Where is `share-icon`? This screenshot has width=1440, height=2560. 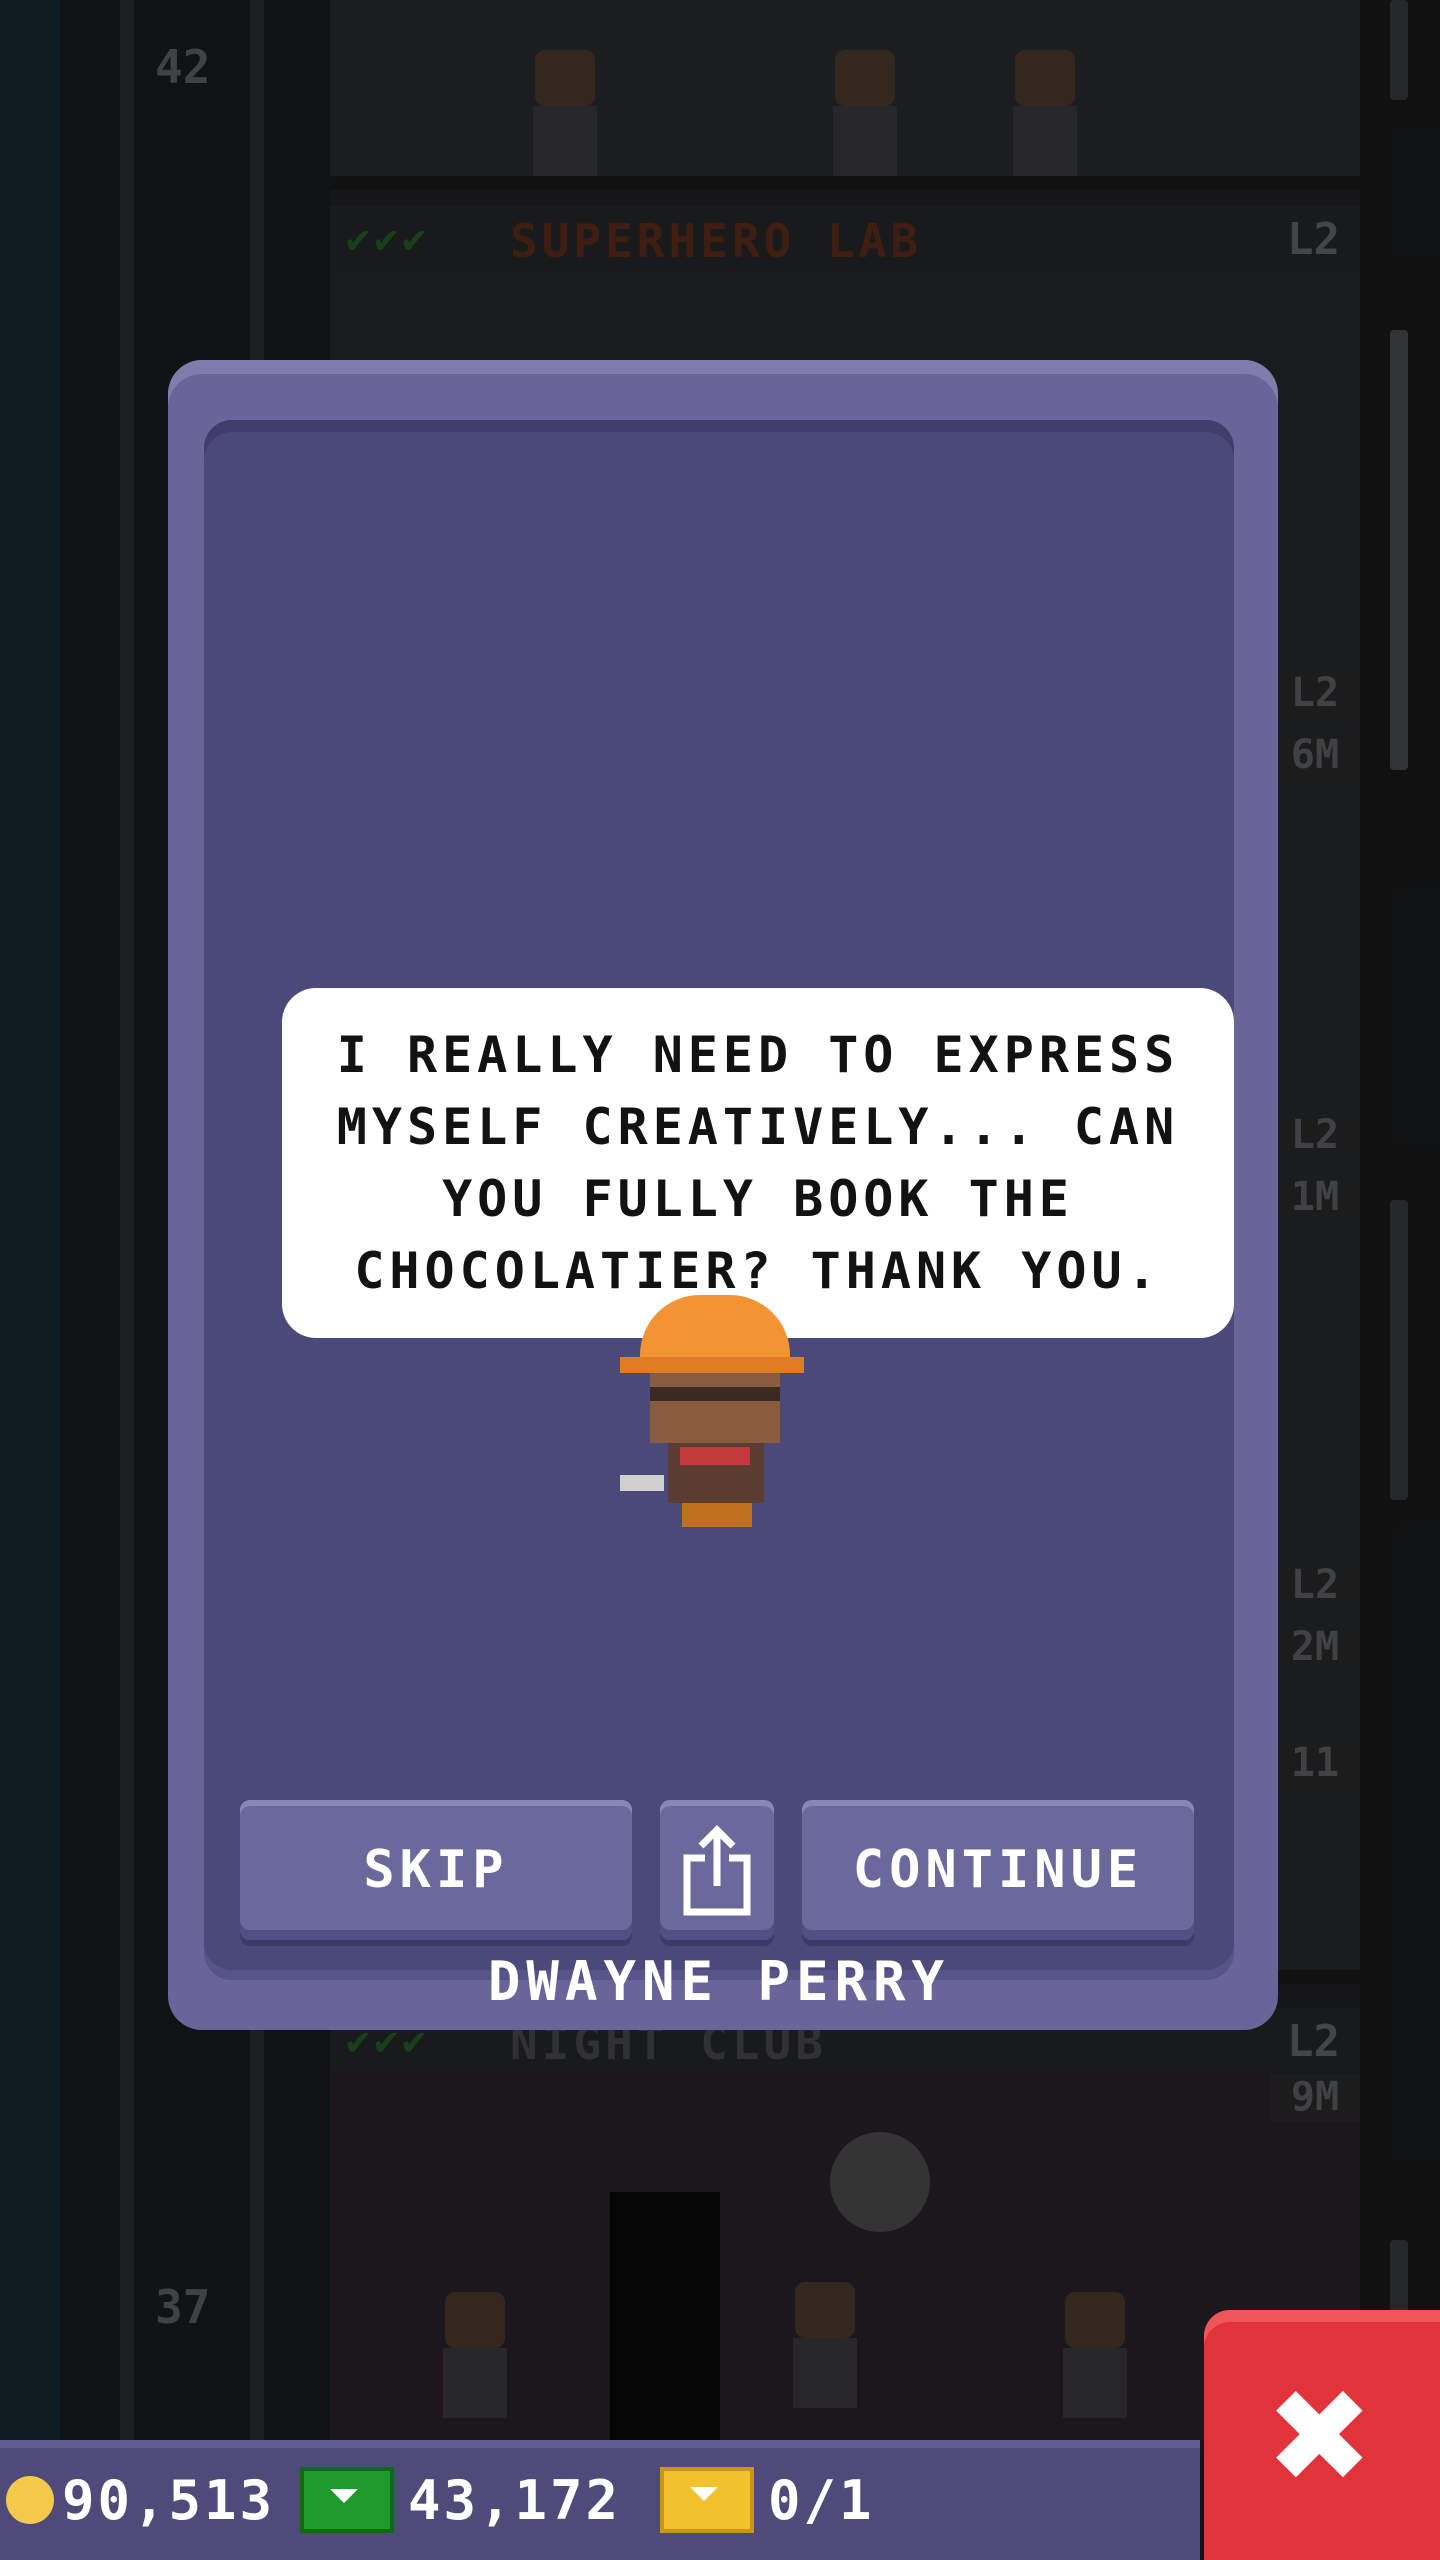
share-icon is located at coordinates (717, 1870).